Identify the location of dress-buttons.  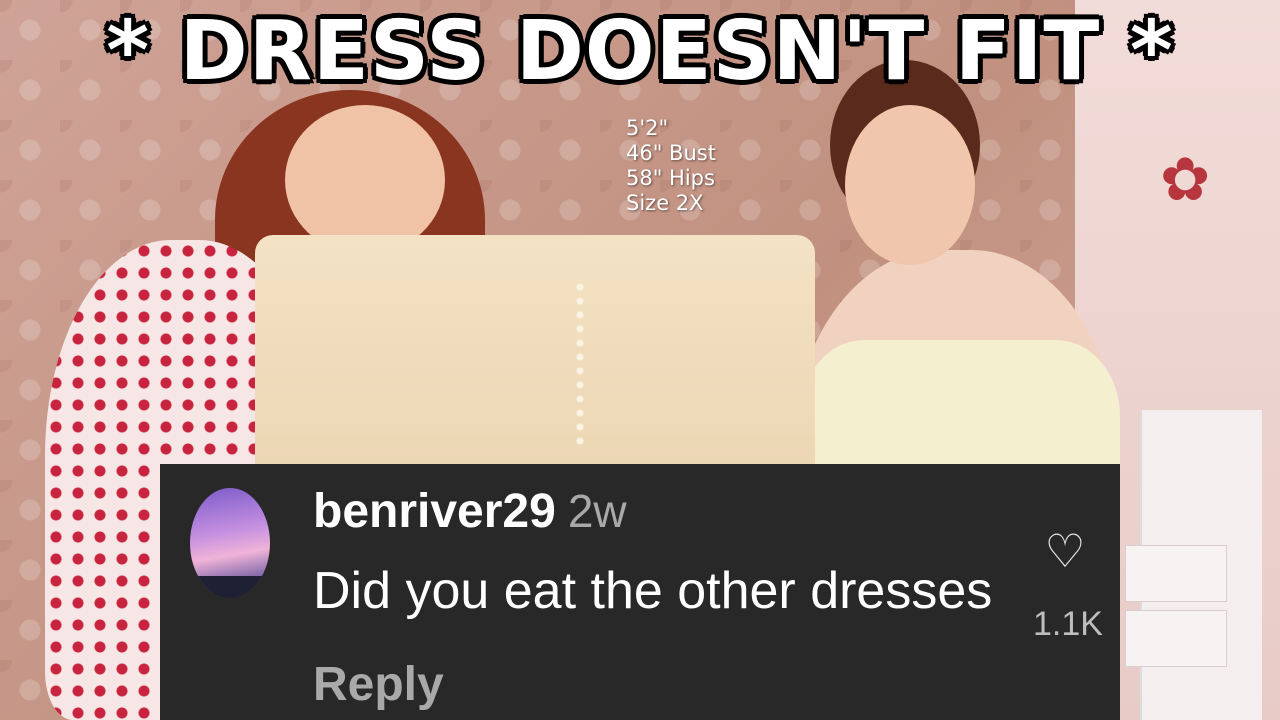
(580, 365).